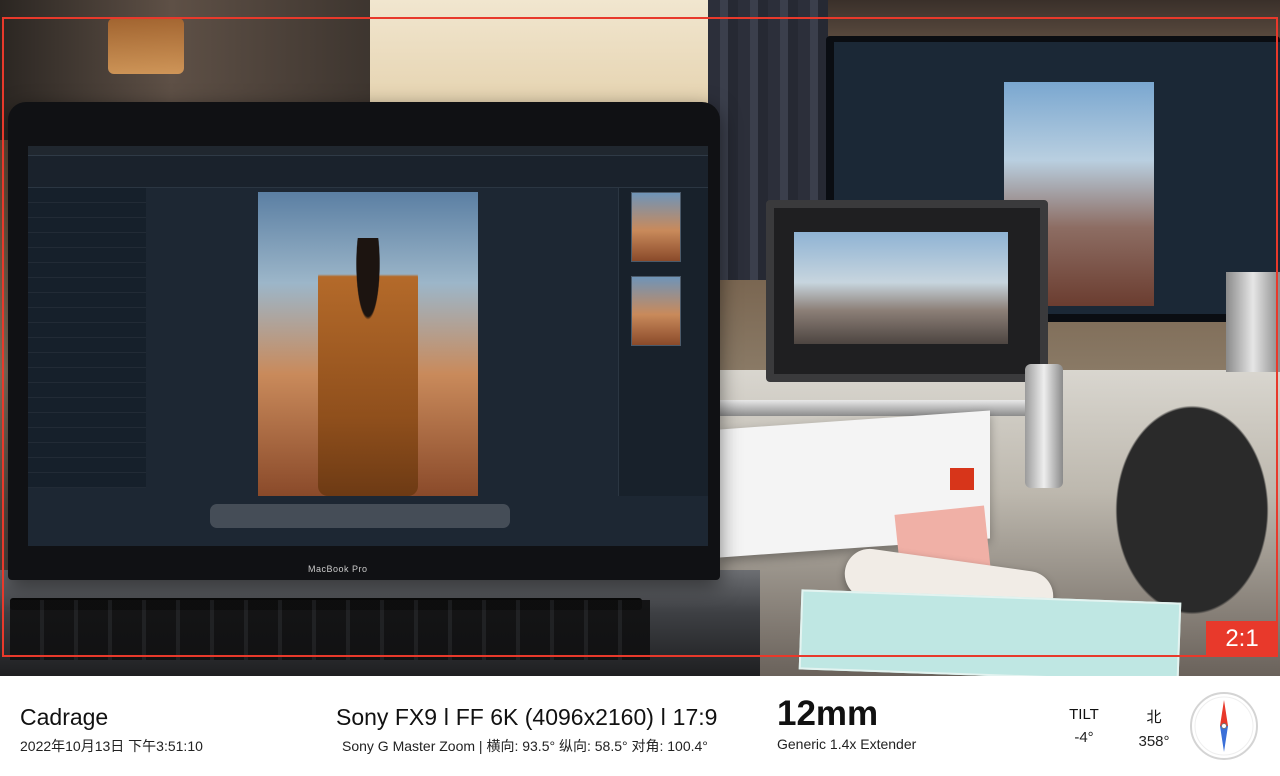  What do you see at coordinates (1224, 726) in the screenshot?
I see `compass-icon` at bounding box center [1224, 726].